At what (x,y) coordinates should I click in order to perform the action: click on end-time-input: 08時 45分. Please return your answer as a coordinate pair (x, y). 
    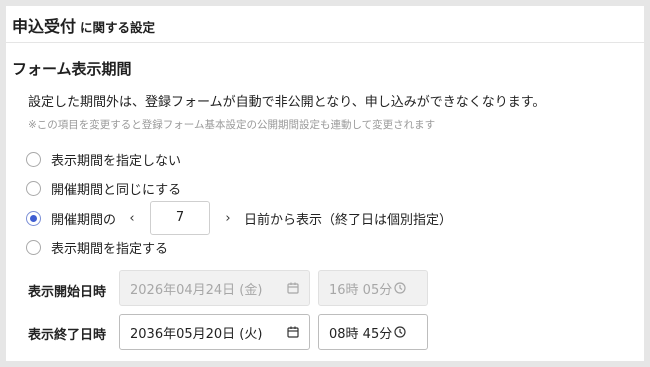
    Looking at the image, I should click on (373, 332).